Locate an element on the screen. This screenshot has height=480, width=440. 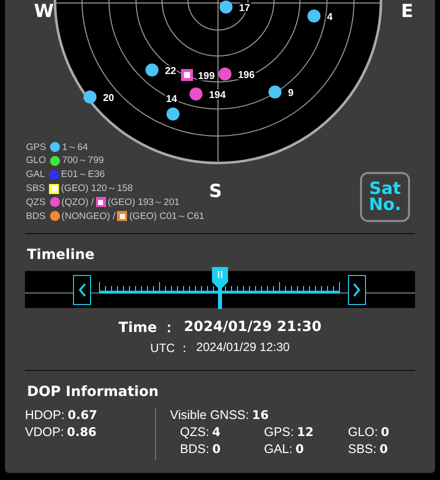
next-button is located at coordinates (357, 289).